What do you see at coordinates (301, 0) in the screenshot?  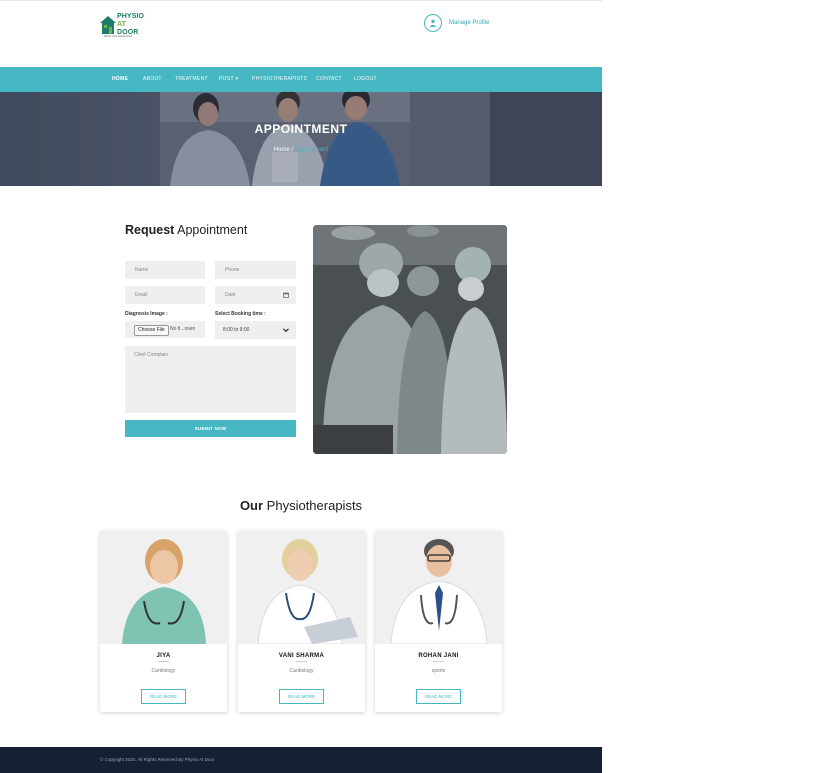 I see `top-border` at bounding box center [301, 0].